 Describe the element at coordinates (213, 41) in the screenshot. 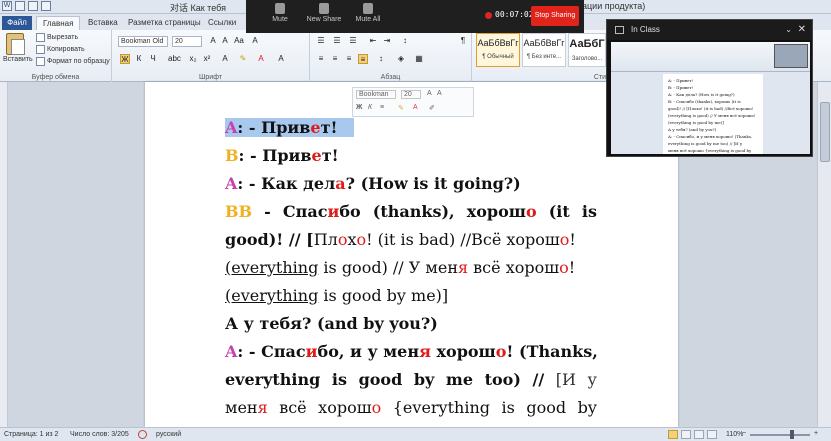

I see `grow-font-icon: A` at that location.